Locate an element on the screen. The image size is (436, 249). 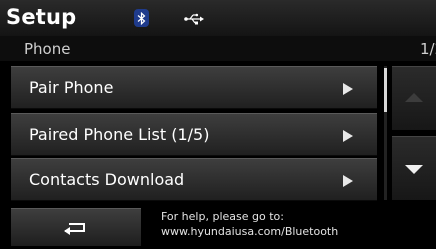
chevron-up-icon is located at coordinates (414, 97).